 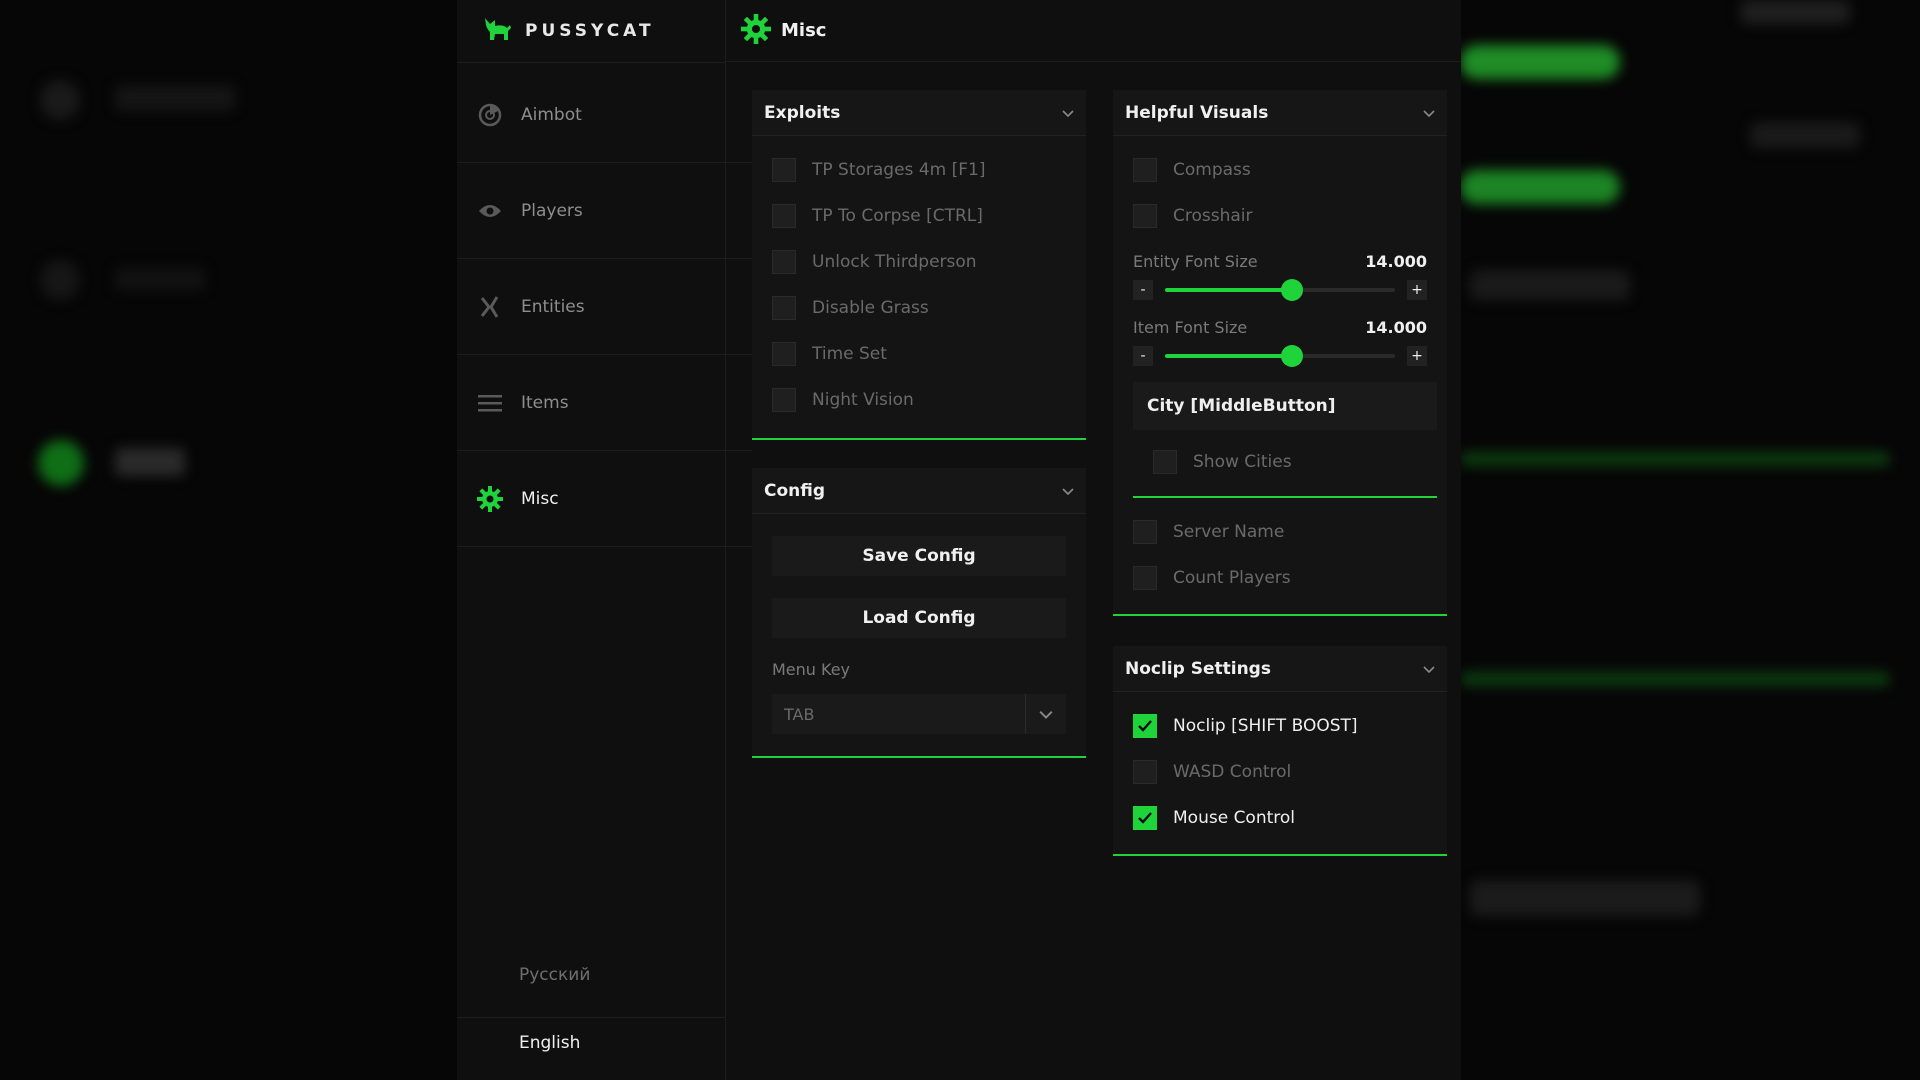 What do you see at coordinates (591, 1017) in the screenshot?
I see `divider` at bounding box center [591, 1017].